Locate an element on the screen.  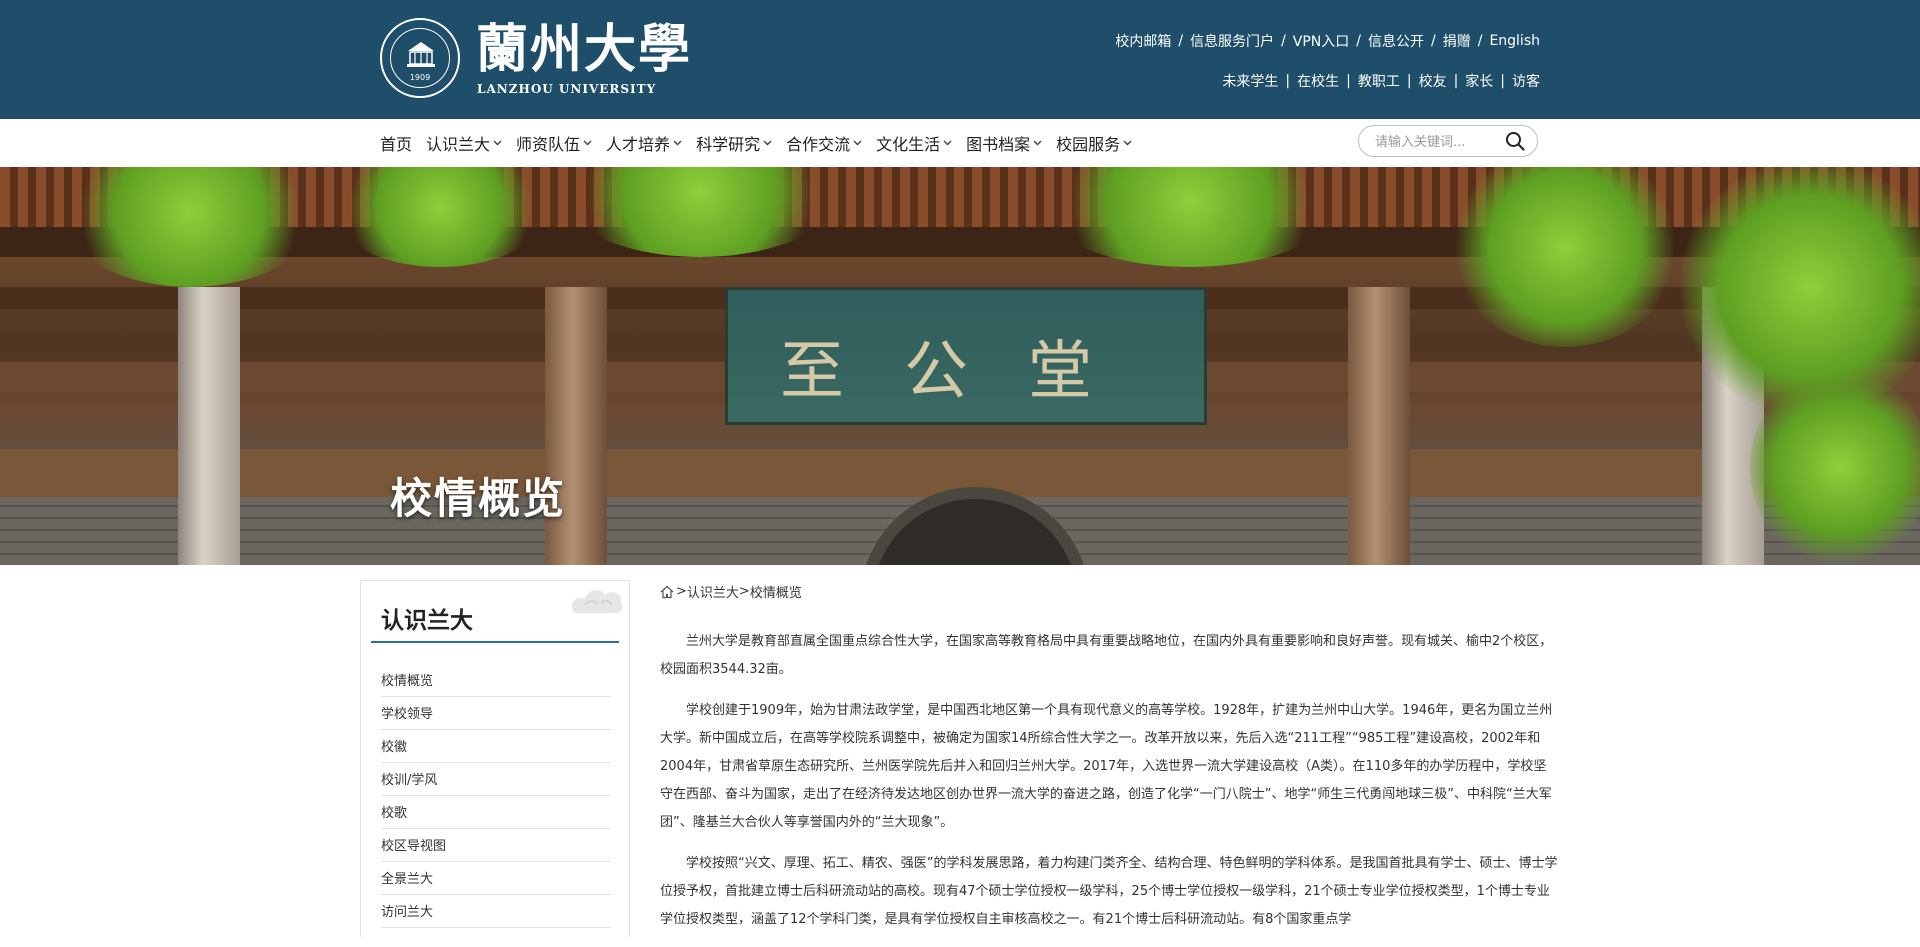
link-info-disclosure: 信息公开 is located at coordinates (1396, 41).